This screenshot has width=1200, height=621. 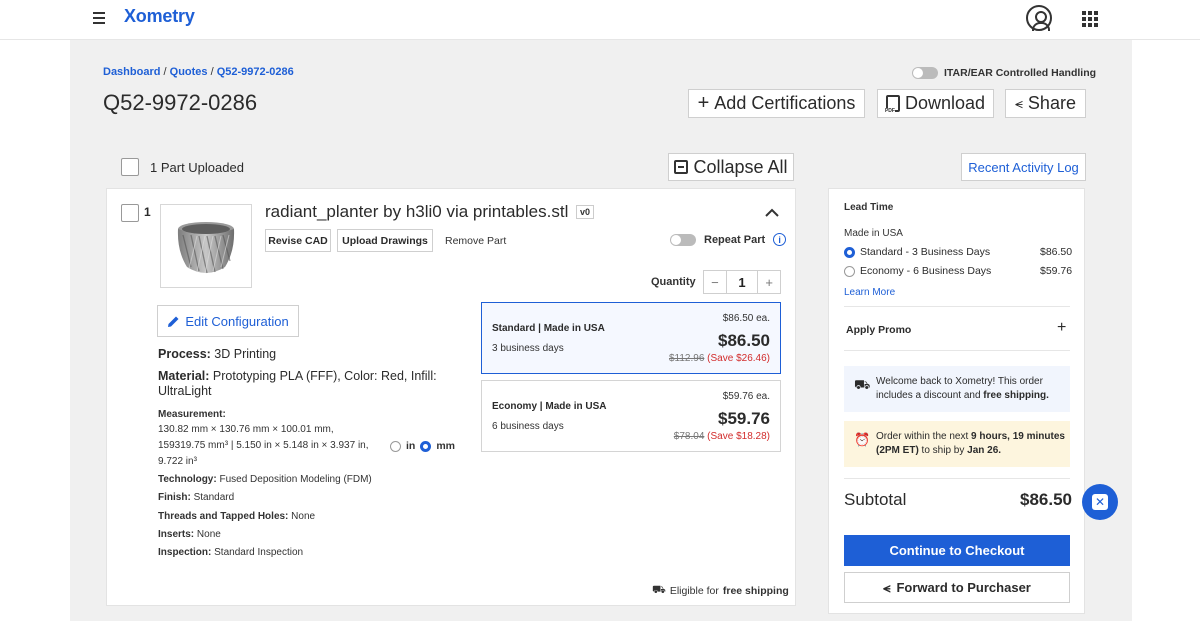 I want to click on unit-in-radio, so click(x=395, y=446).